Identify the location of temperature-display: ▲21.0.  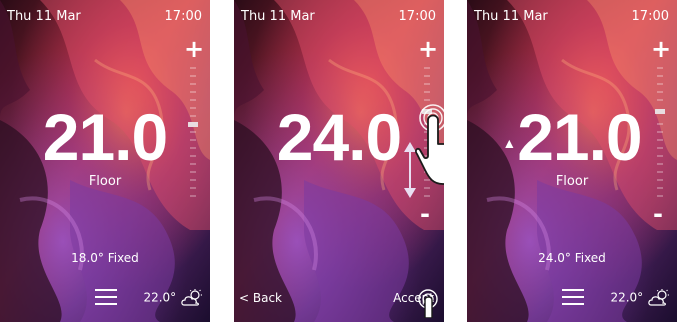
(572, 140).